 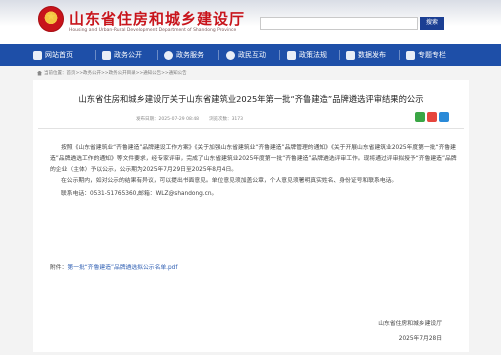 What do you see at coordinates (420, 117) in the screenshot?
I see `wechat-share-icon` at bounding box center [420, 117].